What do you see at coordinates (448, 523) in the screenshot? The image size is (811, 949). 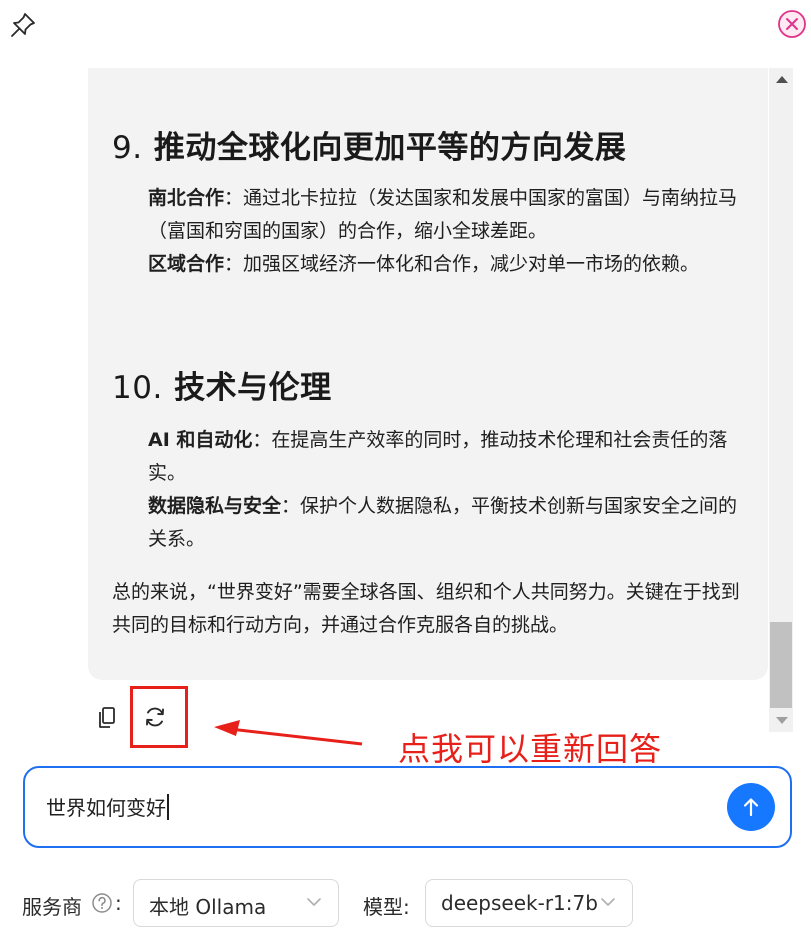 I see `list-item: 数据隐私与安全：保护个人数据隐私，平衡技术创新与国家安全之间的关系。` at bounding box center [448, 523].